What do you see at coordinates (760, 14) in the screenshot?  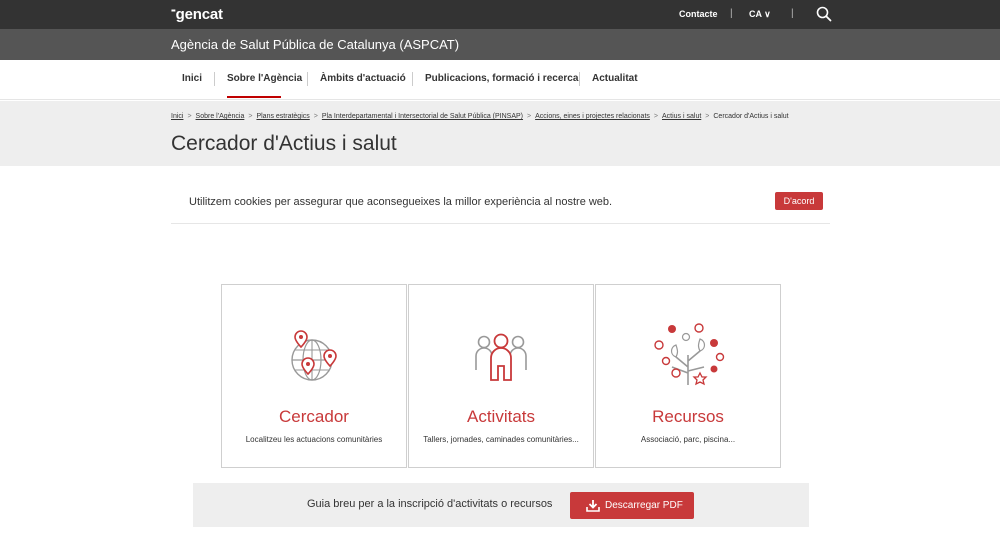 I see `language-selector: CA ∨` at bounding box center [760, 14].